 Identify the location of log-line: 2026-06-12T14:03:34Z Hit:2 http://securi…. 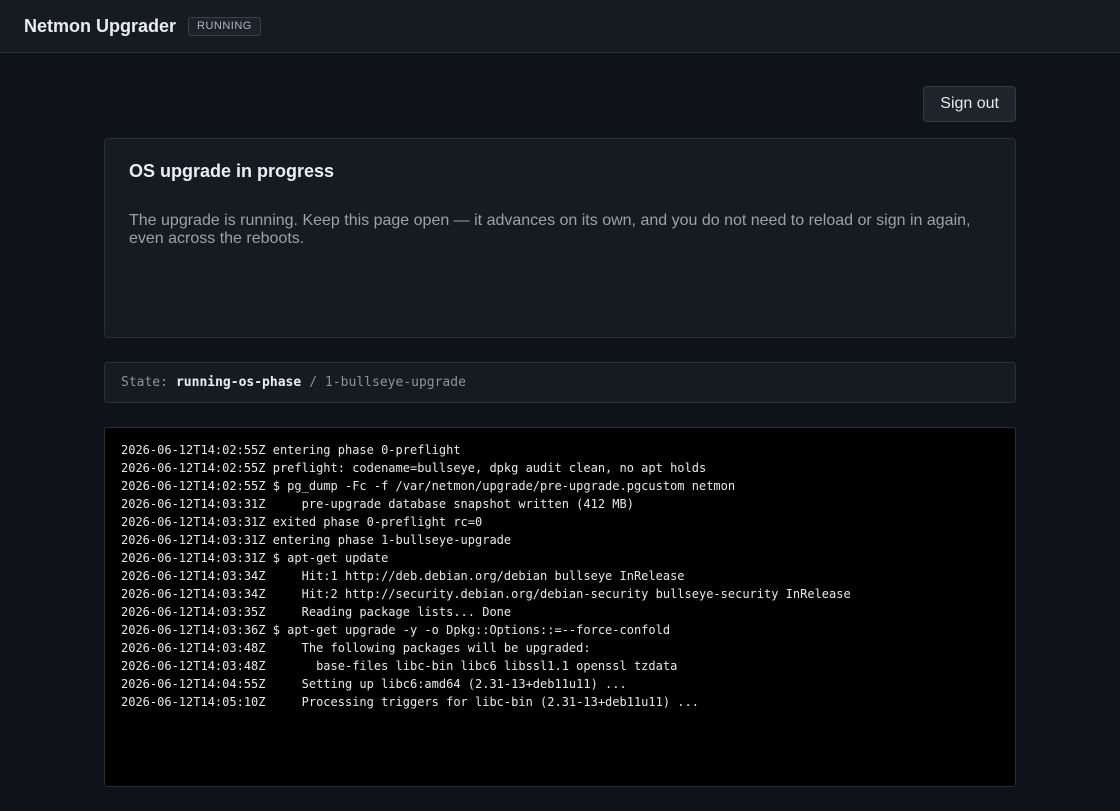
(486, 594).